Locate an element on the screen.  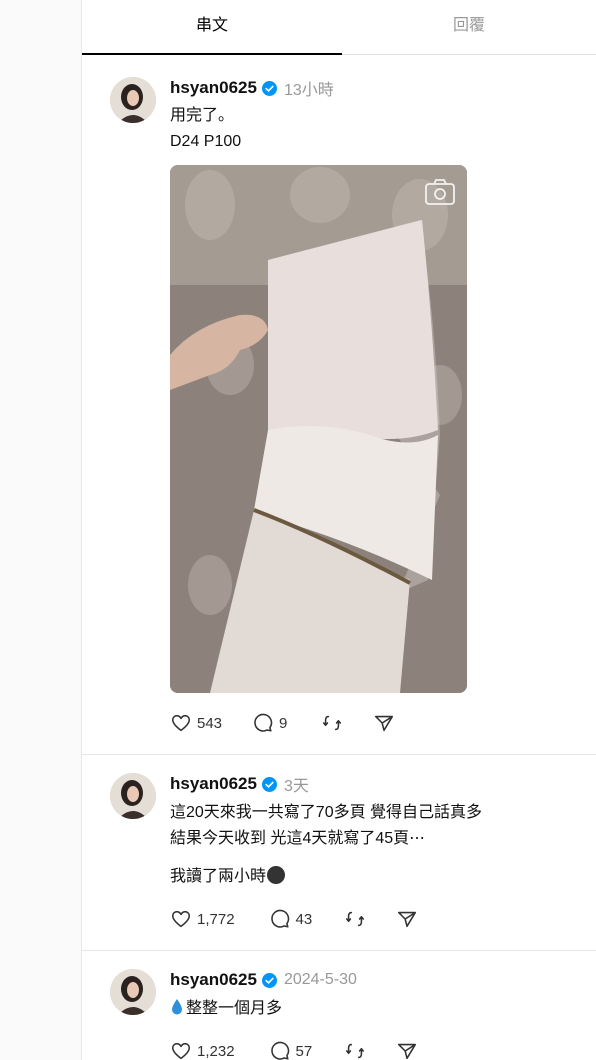
comment-button: 43 is located at coordinates (291, 919).